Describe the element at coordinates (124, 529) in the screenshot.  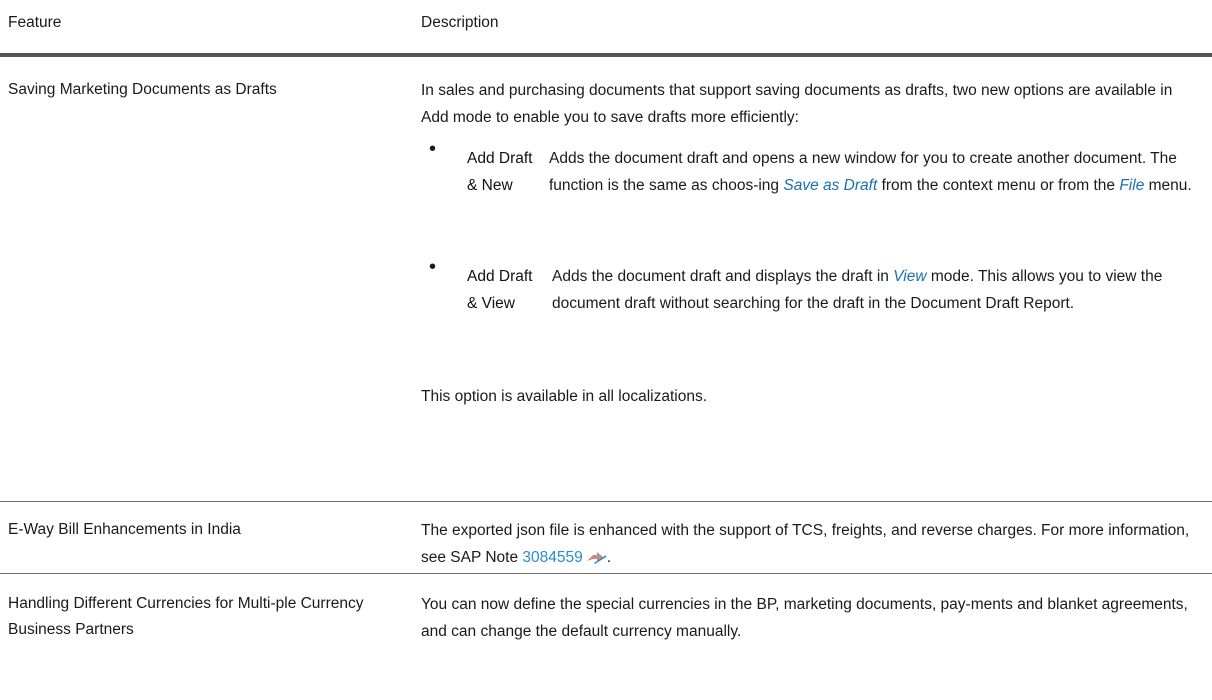
I see `feature-cell: E-Way Bill Enhancements in India` at that location.